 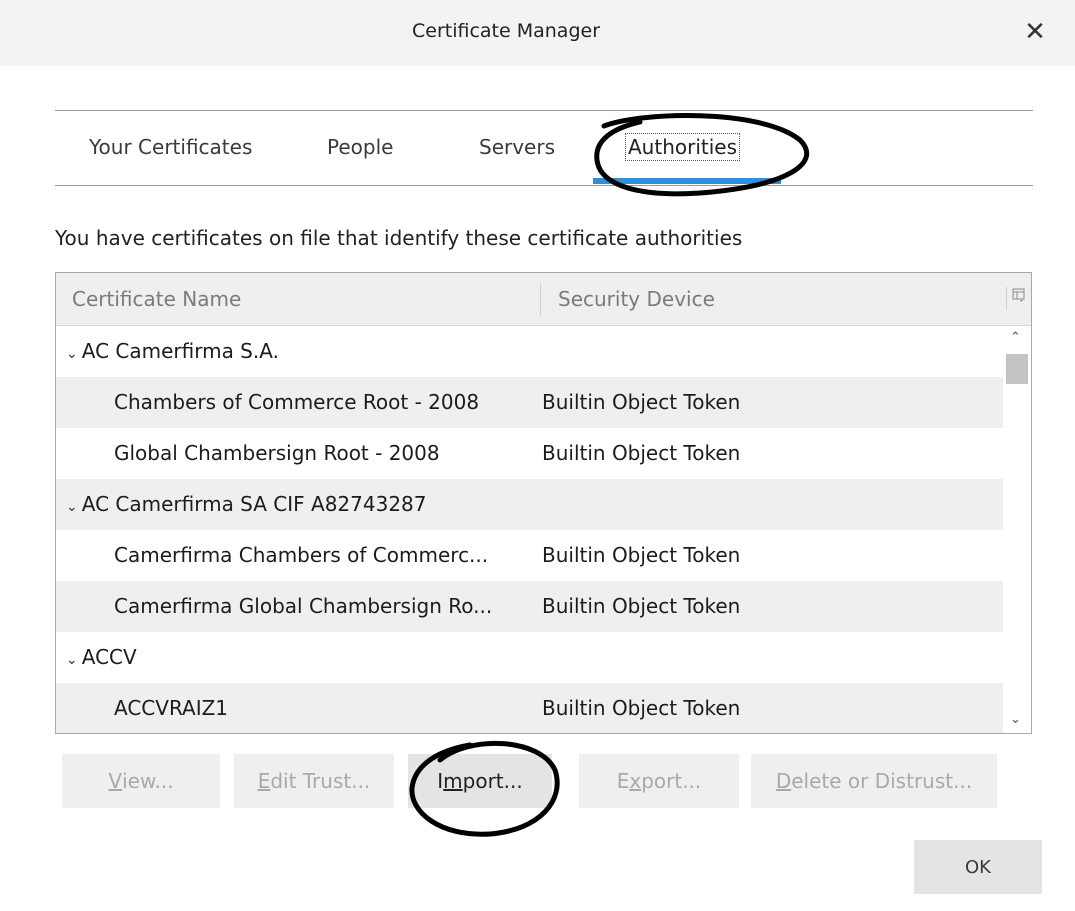 What do you see at coordinates (529, 657) in the screenshot?
I see `tree-group-row: ⌄ ACCV` at bounding box center [529, 657].